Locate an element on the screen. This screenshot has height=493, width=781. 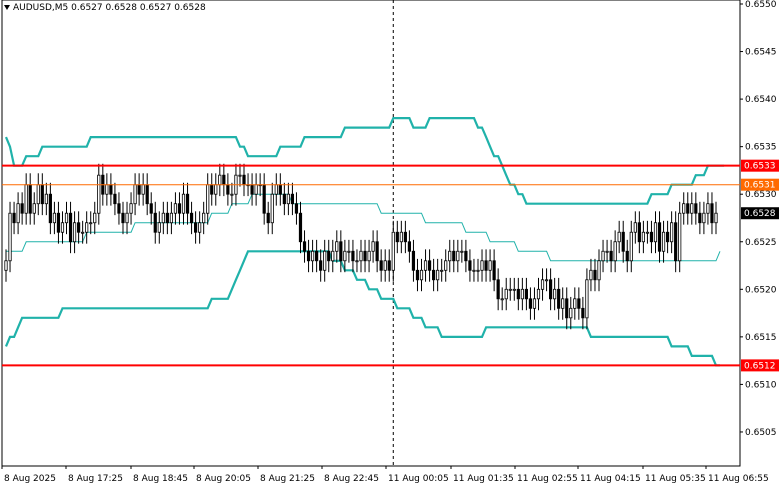
y-axis-tick-label: 0.6540 is located at coordinates (761, 100).